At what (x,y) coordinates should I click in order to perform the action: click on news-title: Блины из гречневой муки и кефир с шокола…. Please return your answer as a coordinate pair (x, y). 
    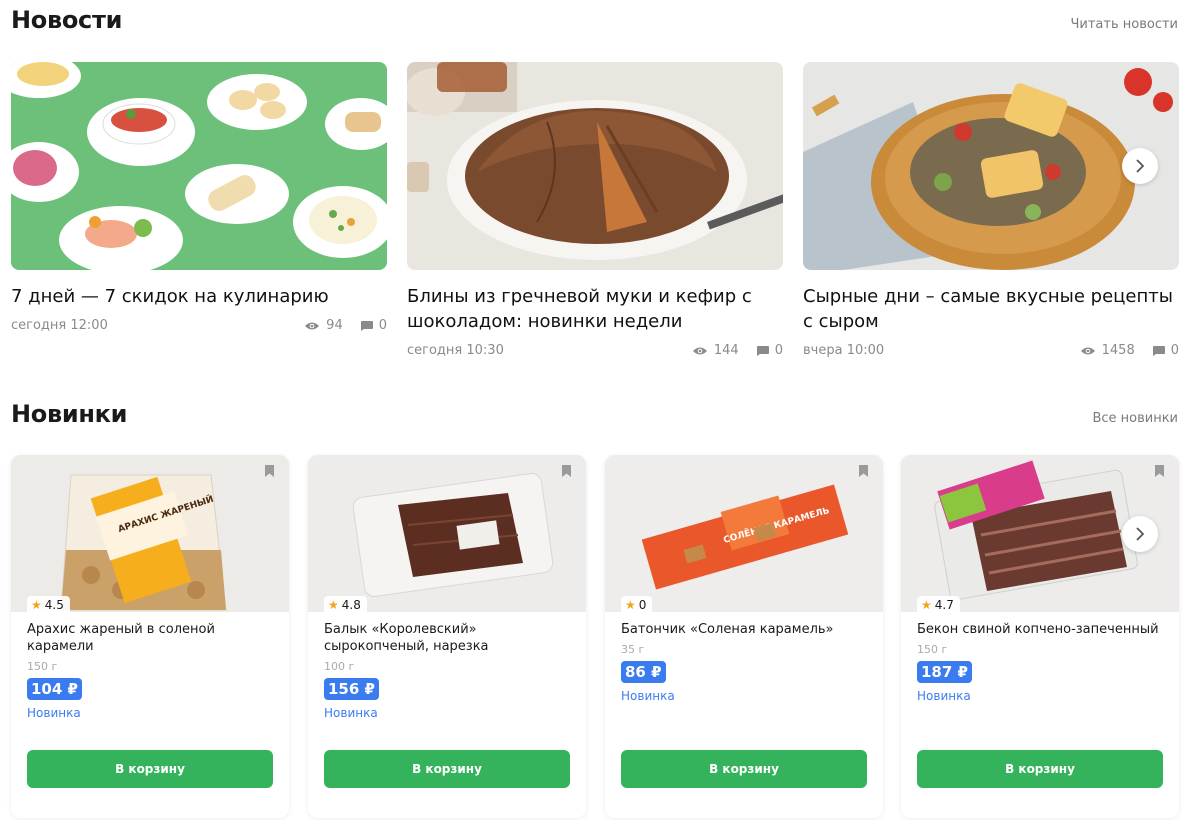
    Looking at the image, I should click on (595, 309).